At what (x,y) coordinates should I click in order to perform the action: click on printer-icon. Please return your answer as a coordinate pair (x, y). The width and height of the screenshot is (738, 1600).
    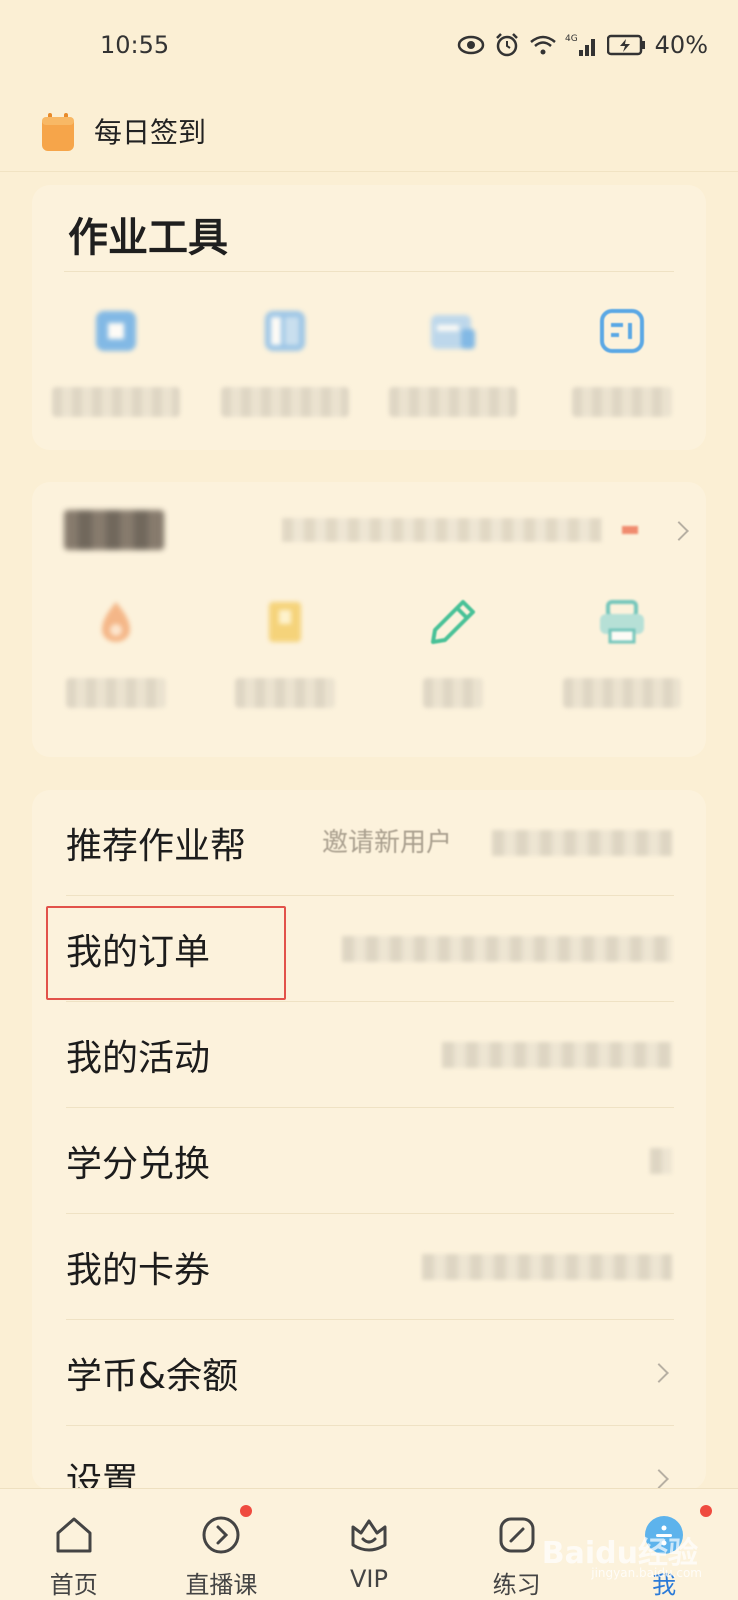
    Looking at the image, I should click on (621, 622).